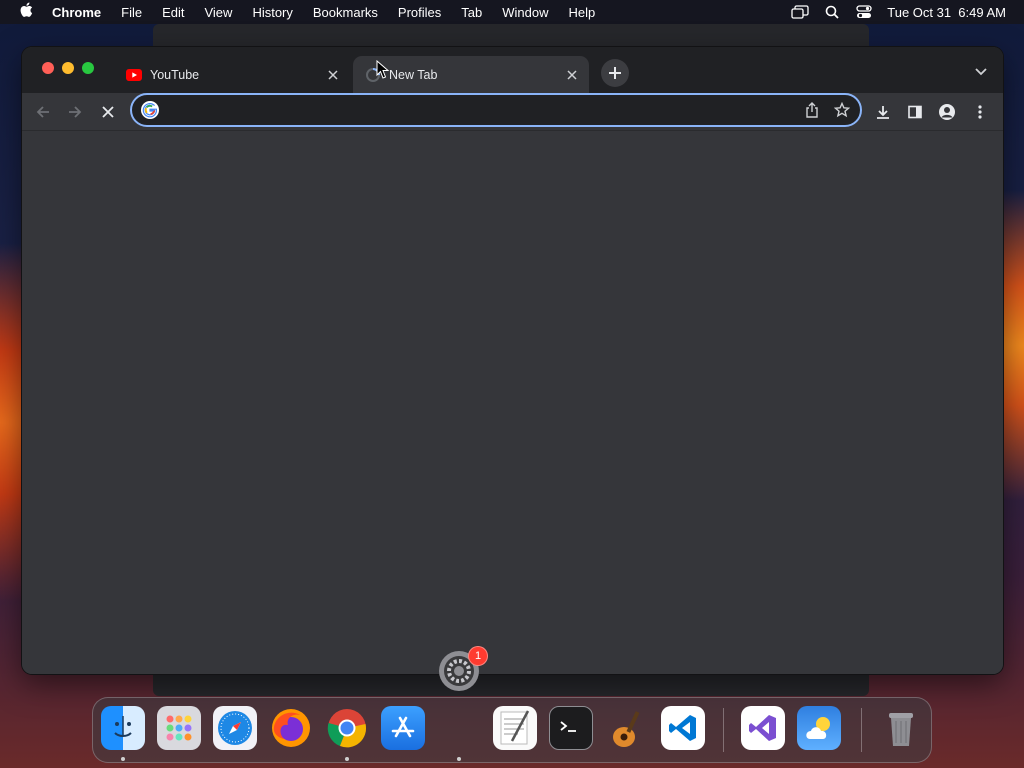  What do you see at coordinates (842, 110) in the screenshot?
I see `bookmark-star-icon` at bounding box center [842, 110].